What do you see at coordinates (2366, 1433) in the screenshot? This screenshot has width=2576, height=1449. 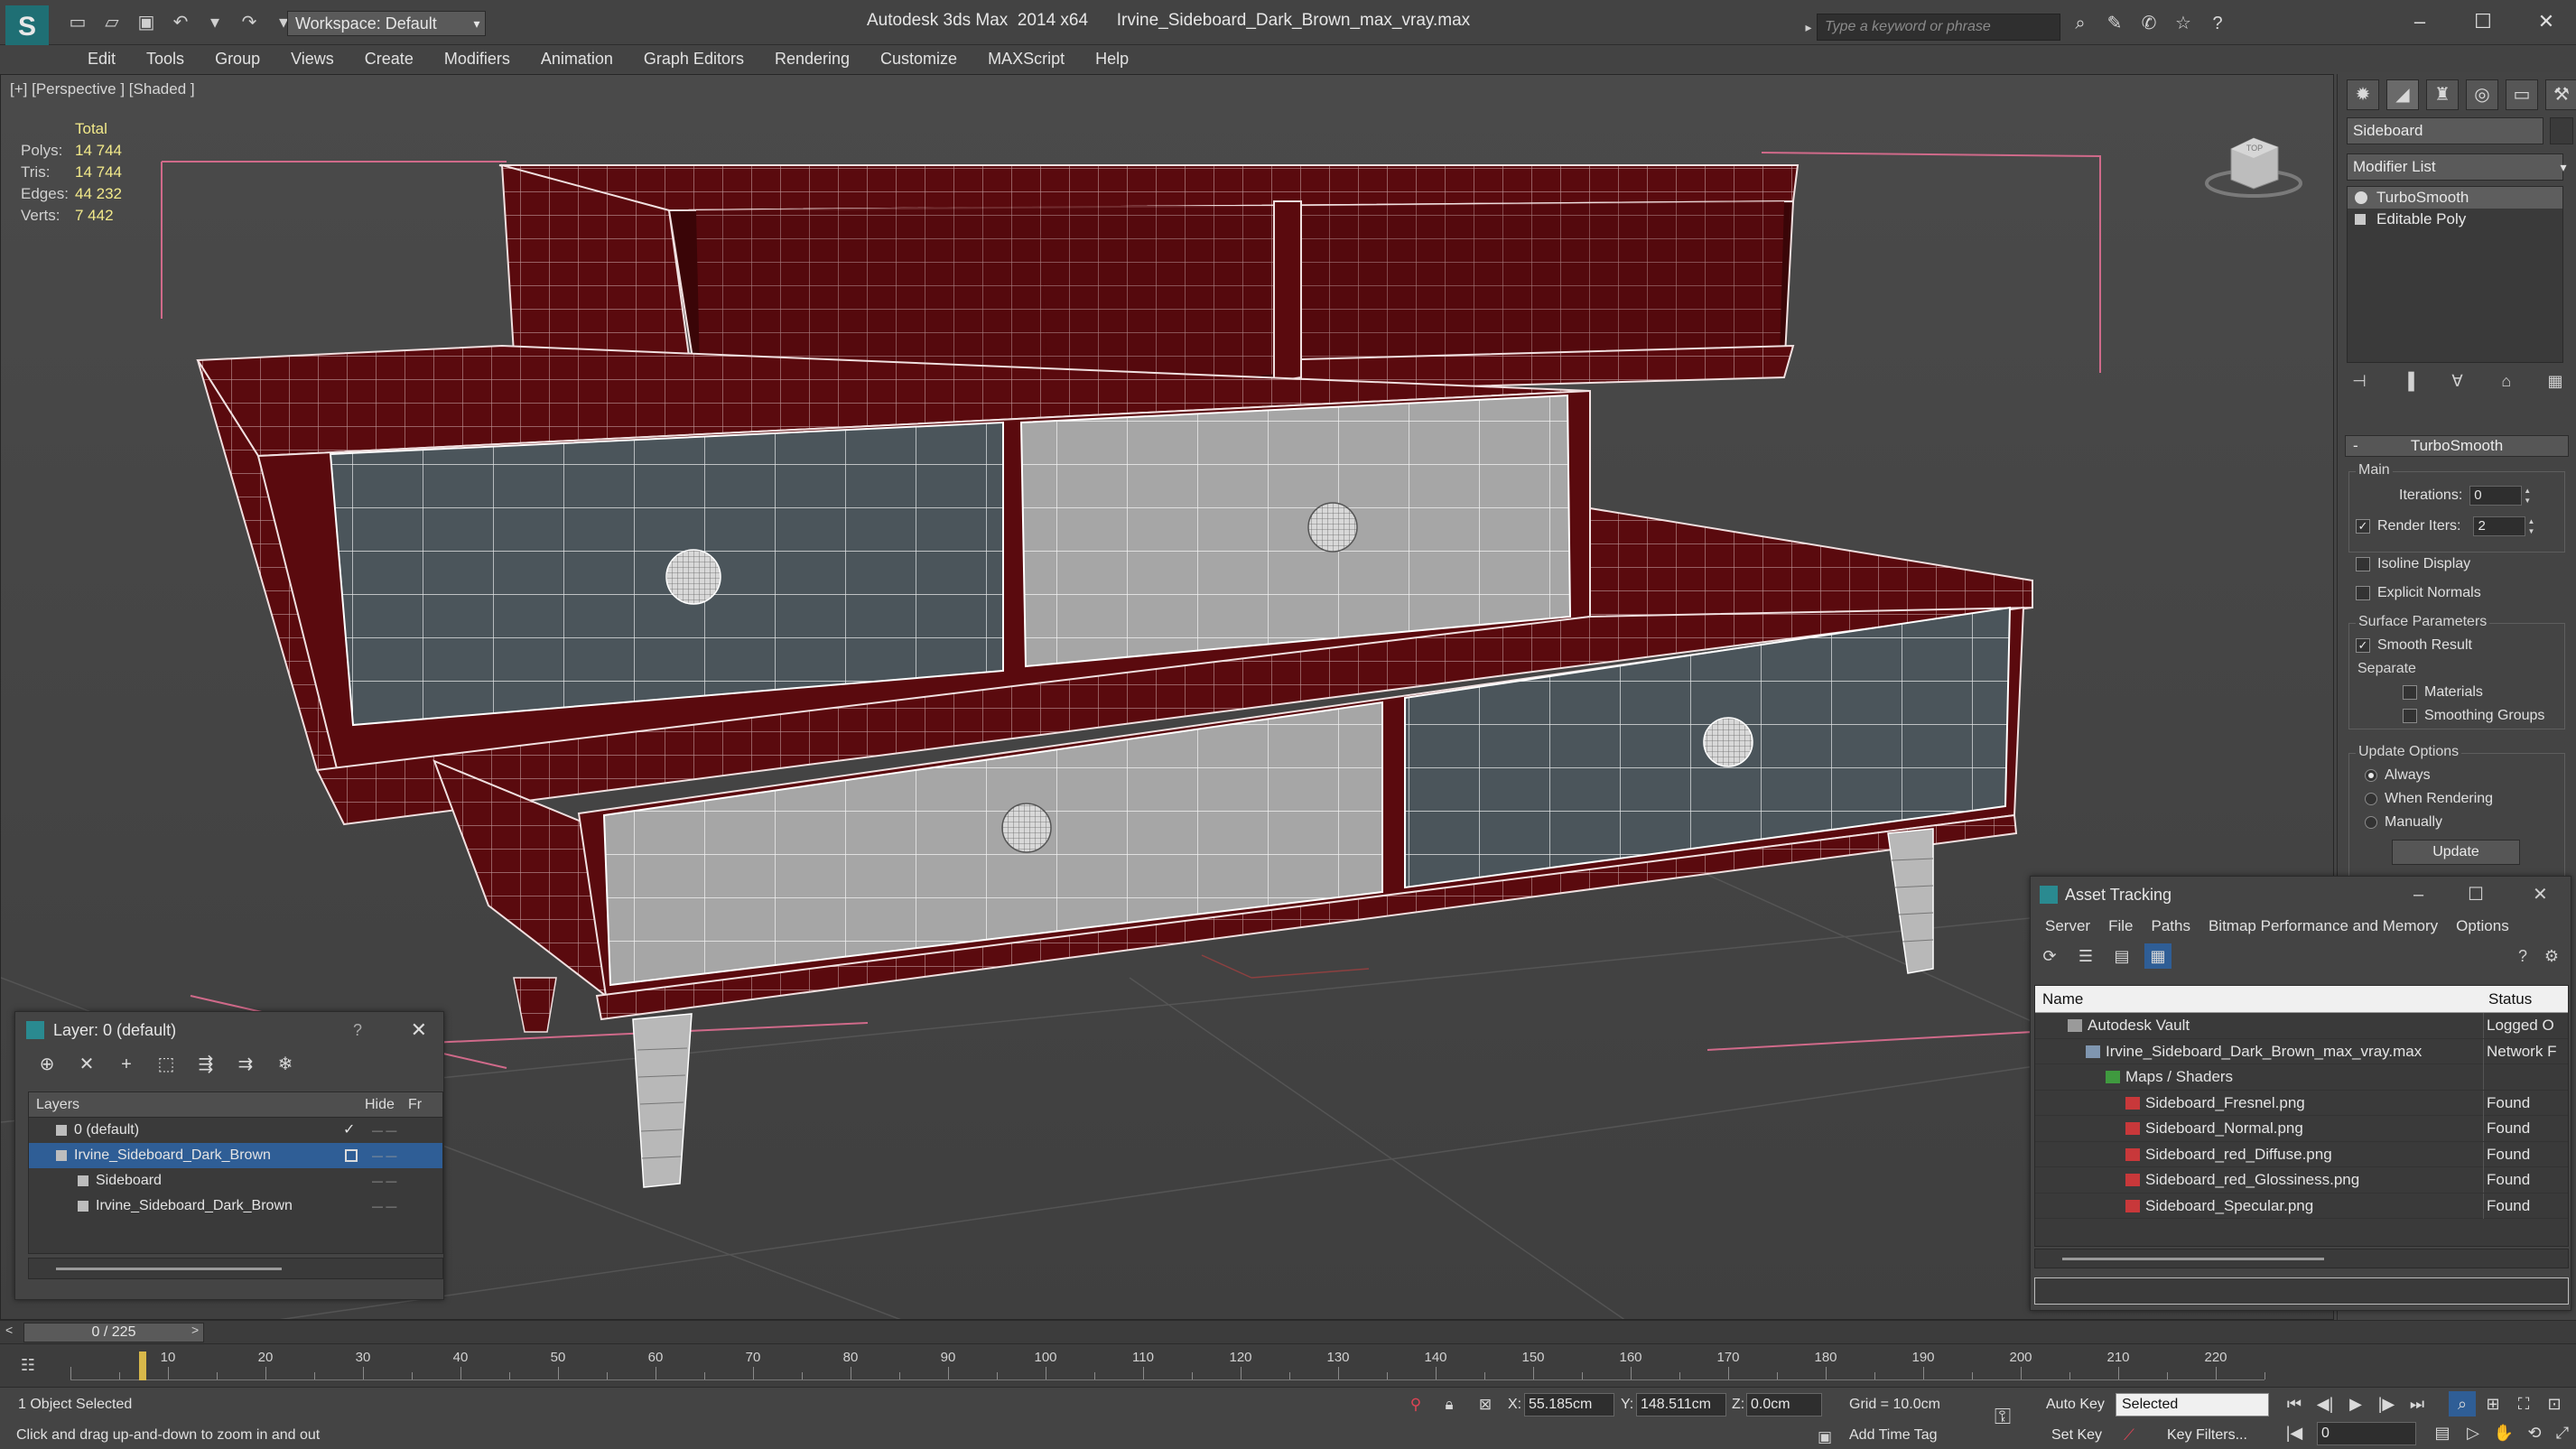 I see `current-frame-field: 0` at bounding box center [2366, 1433].